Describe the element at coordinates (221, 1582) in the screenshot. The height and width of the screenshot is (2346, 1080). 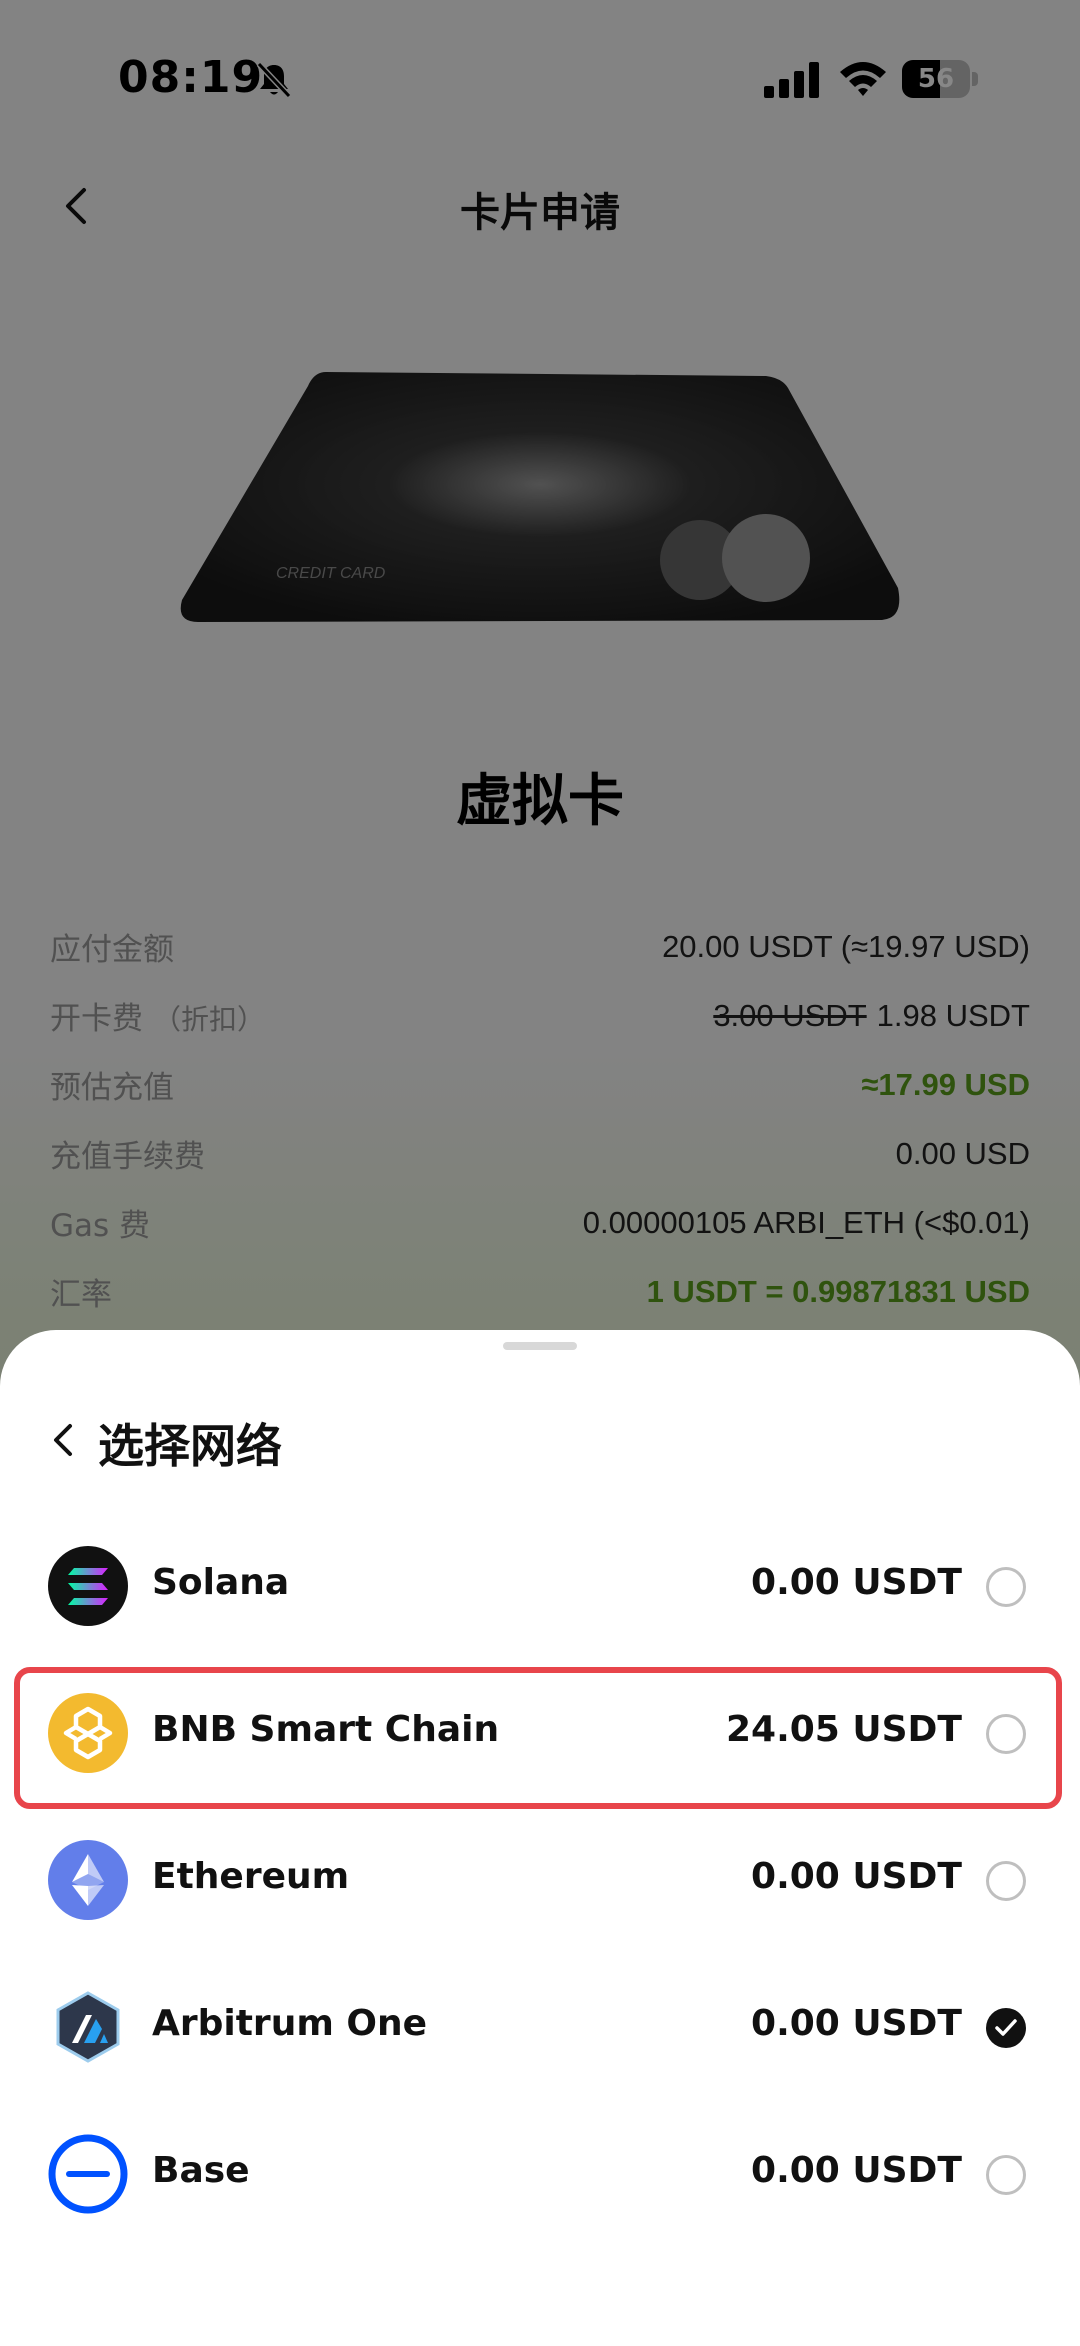
I see `network-name: Solana` at that location.